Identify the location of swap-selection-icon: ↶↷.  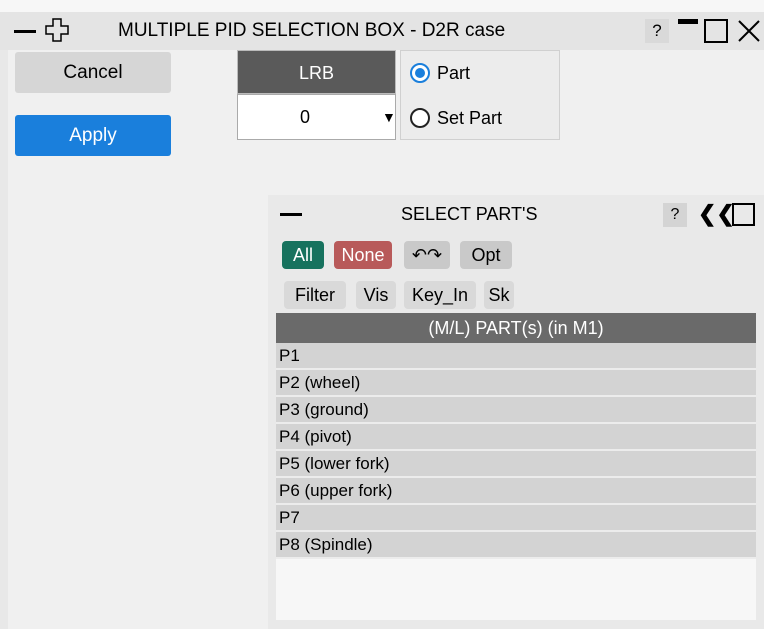
(427, 255).